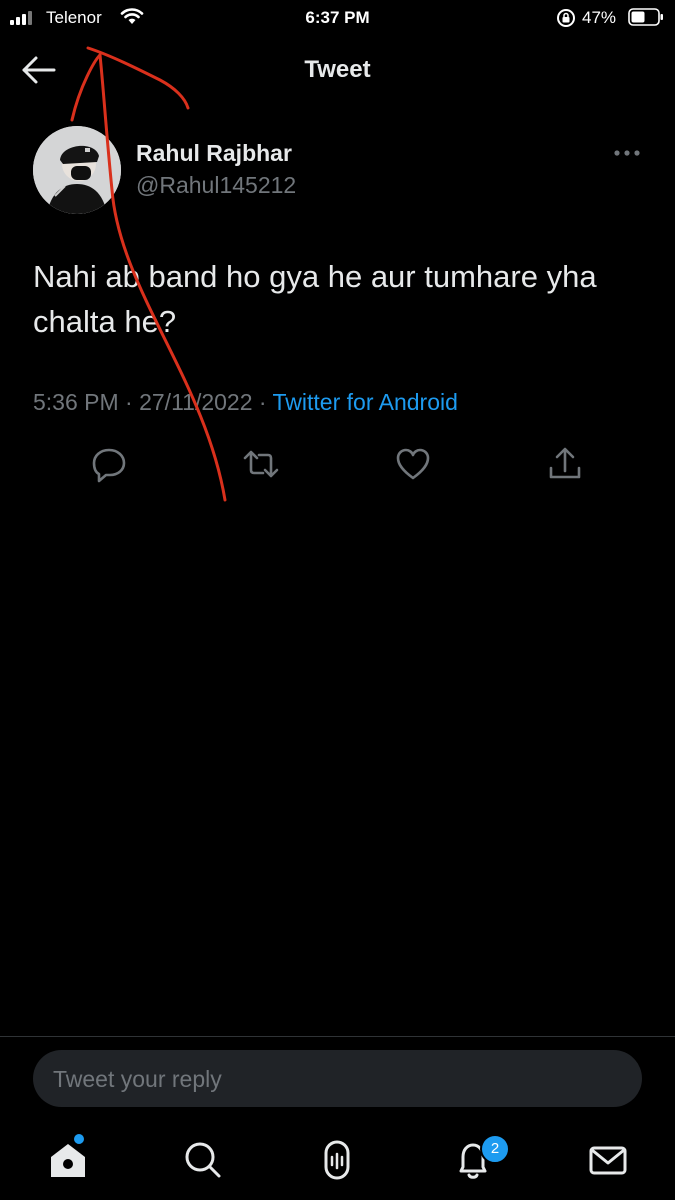 This screenshot has height=1200, width=675. I want to click on like-icon, so click(413, 464).